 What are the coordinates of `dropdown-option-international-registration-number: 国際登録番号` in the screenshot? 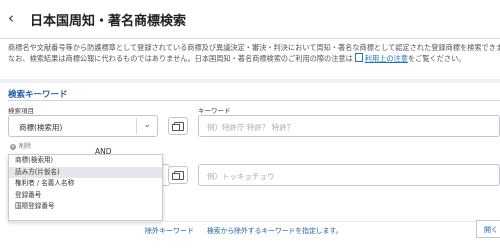 It's located at (85, 207).